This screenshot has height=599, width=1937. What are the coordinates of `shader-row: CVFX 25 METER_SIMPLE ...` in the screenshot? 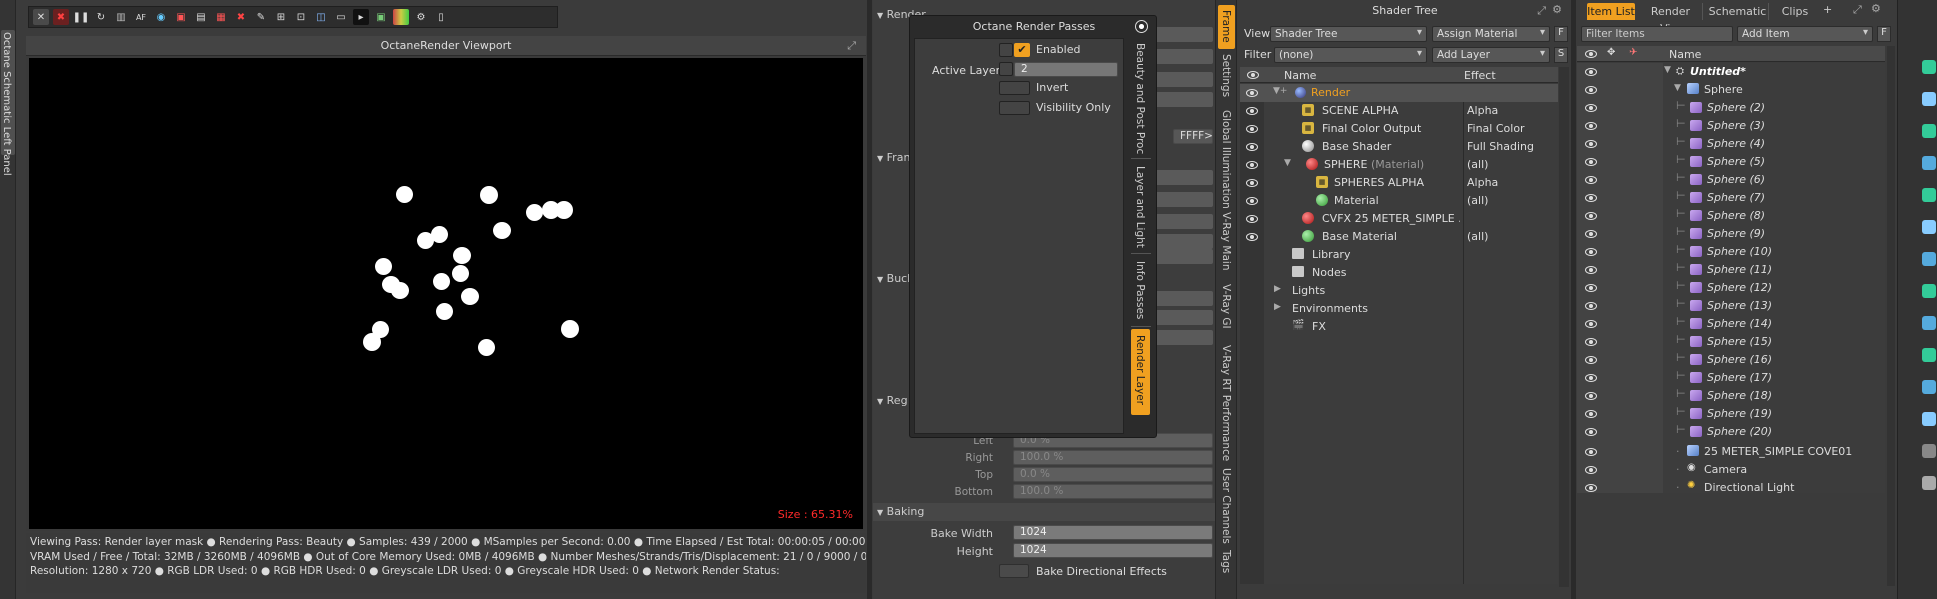 It's located at (1399, 219).